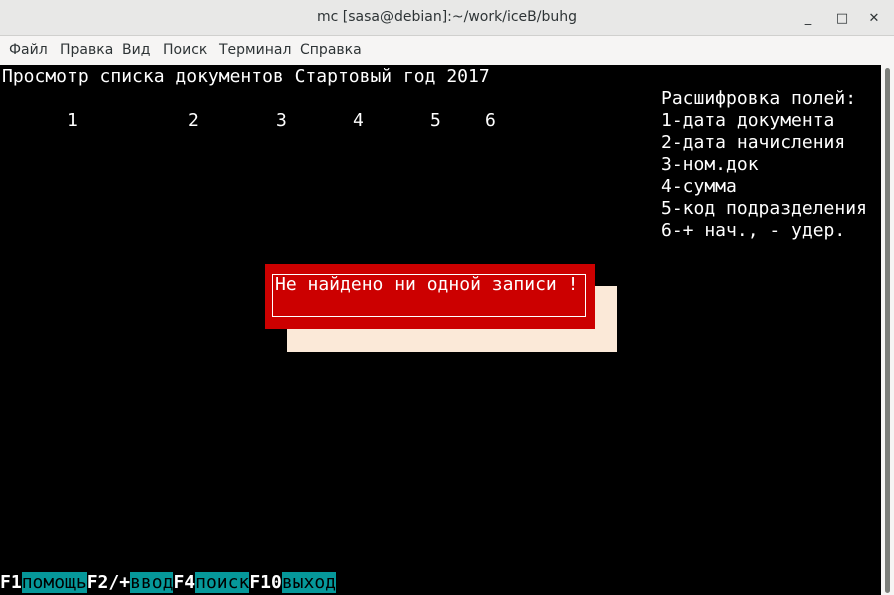 Image resolution: width=894 pixels, height=595 pixels. I want to click on menu-bar: Файл Правка Вид Поиск Терминал Справка, so click(447, 50).